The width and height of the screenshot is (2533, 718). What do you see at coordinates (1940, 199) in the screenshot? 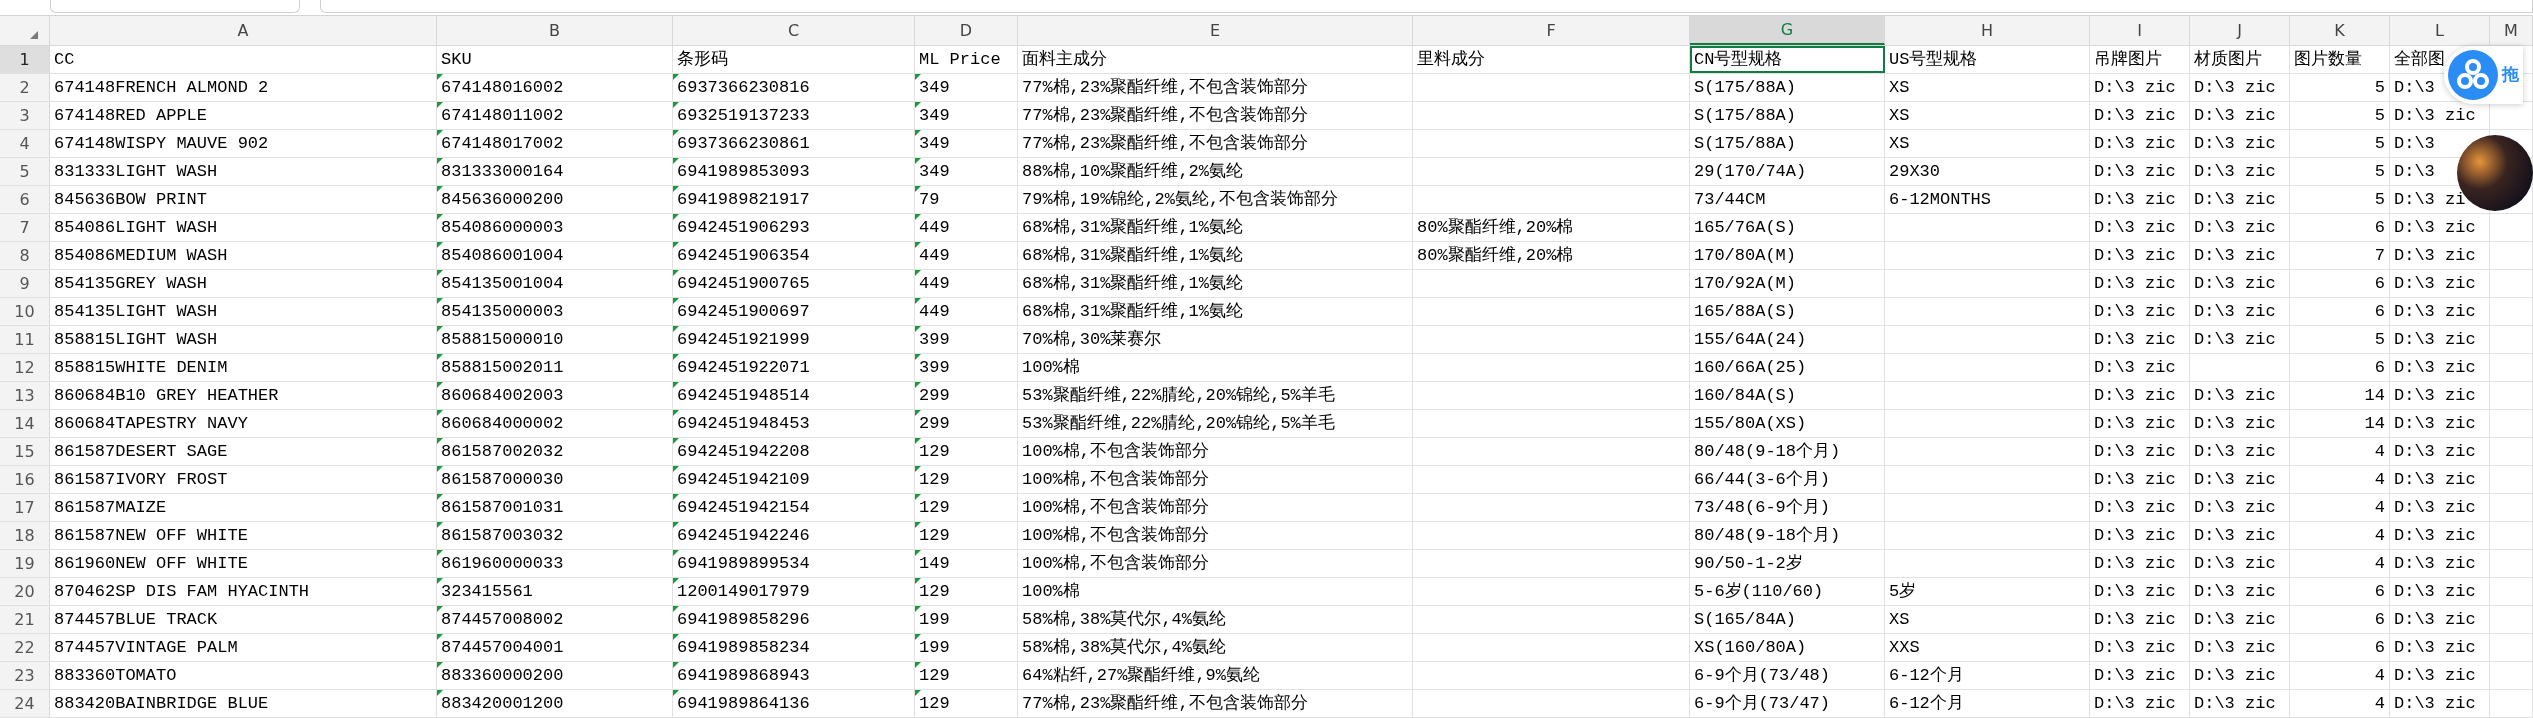
I see `table-cell: 6-12MONTHS` at bounding box center [1940, 199].